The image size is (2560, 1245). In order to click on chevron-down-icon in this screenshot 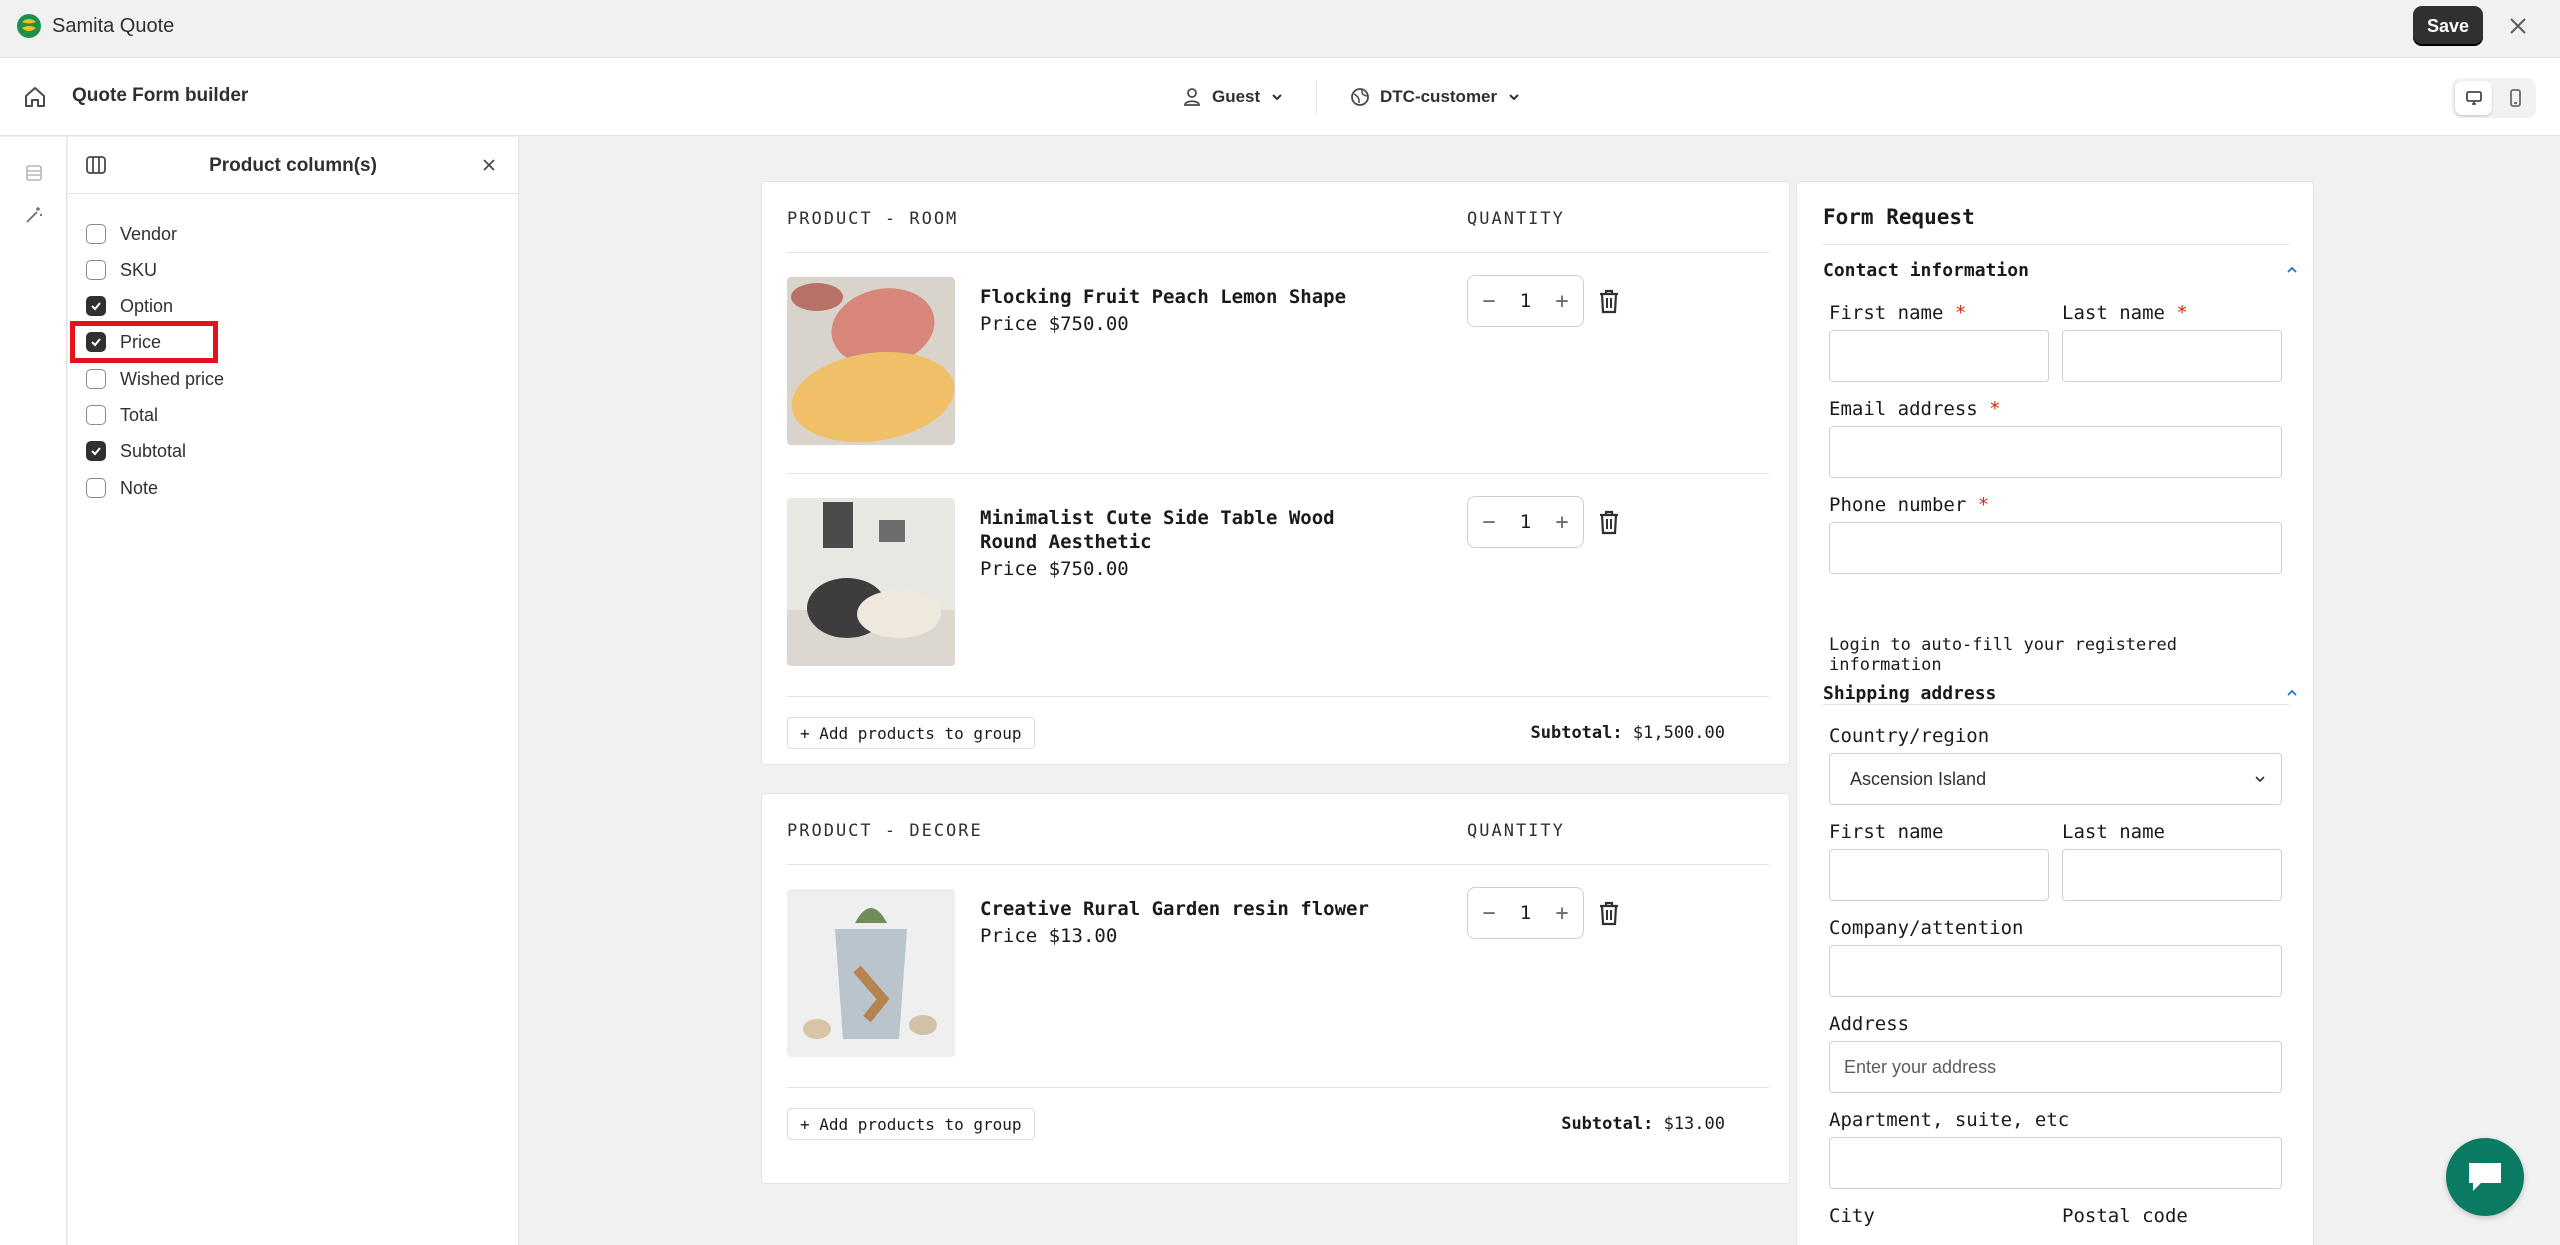, I will do `click(1277, 97)`.